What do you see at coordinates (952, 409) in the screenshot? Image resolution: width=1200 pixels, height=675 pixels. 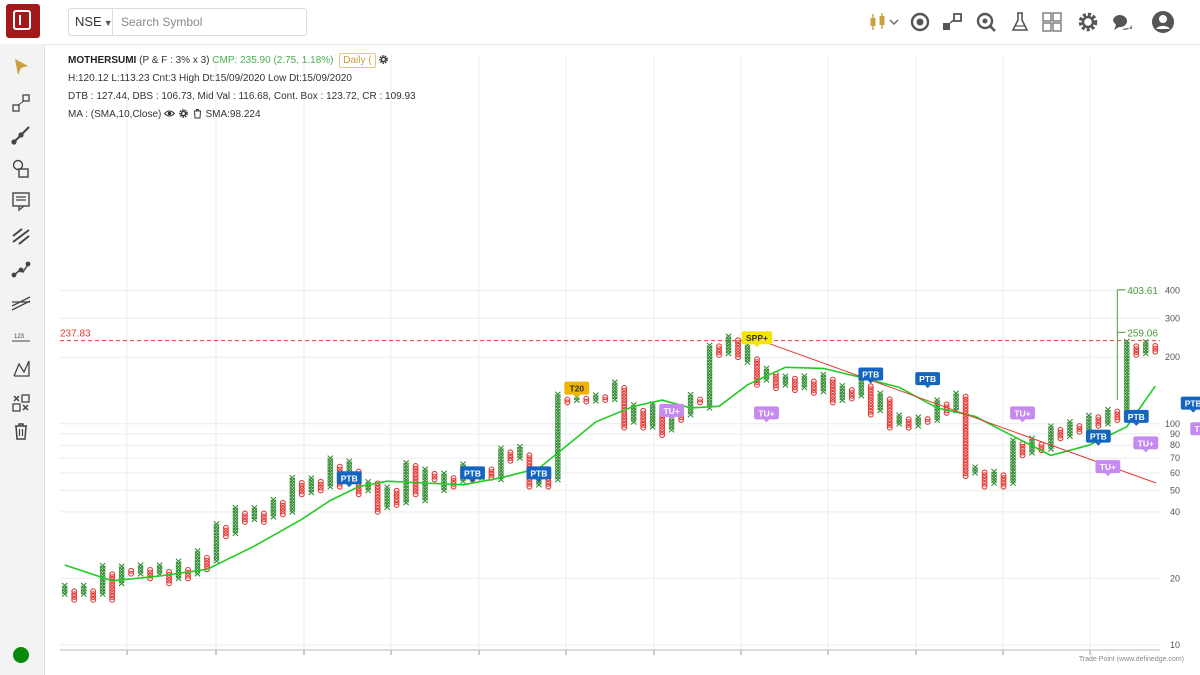 I see `trendline` at bounding box center [952, 409].